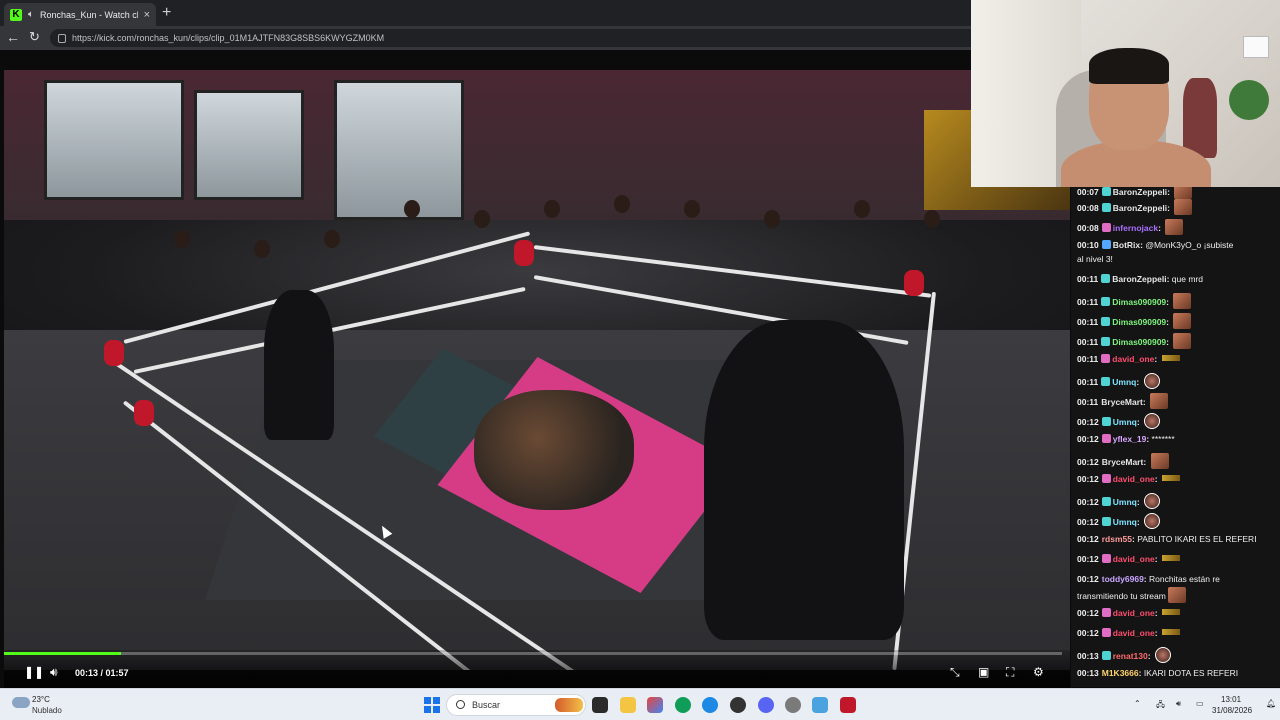  What do you see at coordinates (1256, 47) in the screenshot?
I see `wall-picture` at bounding box center [1256, 47].